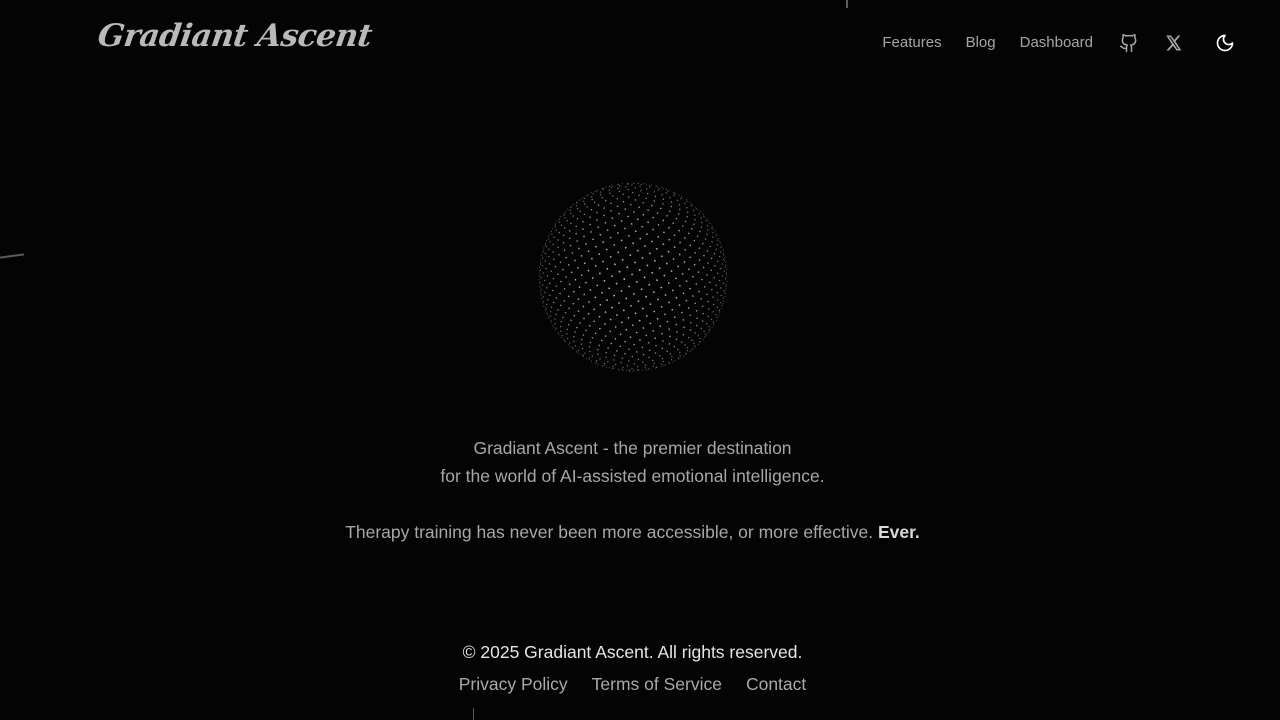  What do you see at coordinates (657, 684) in the screenshot?
I see `terms-of-service-link: Terms of Service` at bounding box center [657, 684].